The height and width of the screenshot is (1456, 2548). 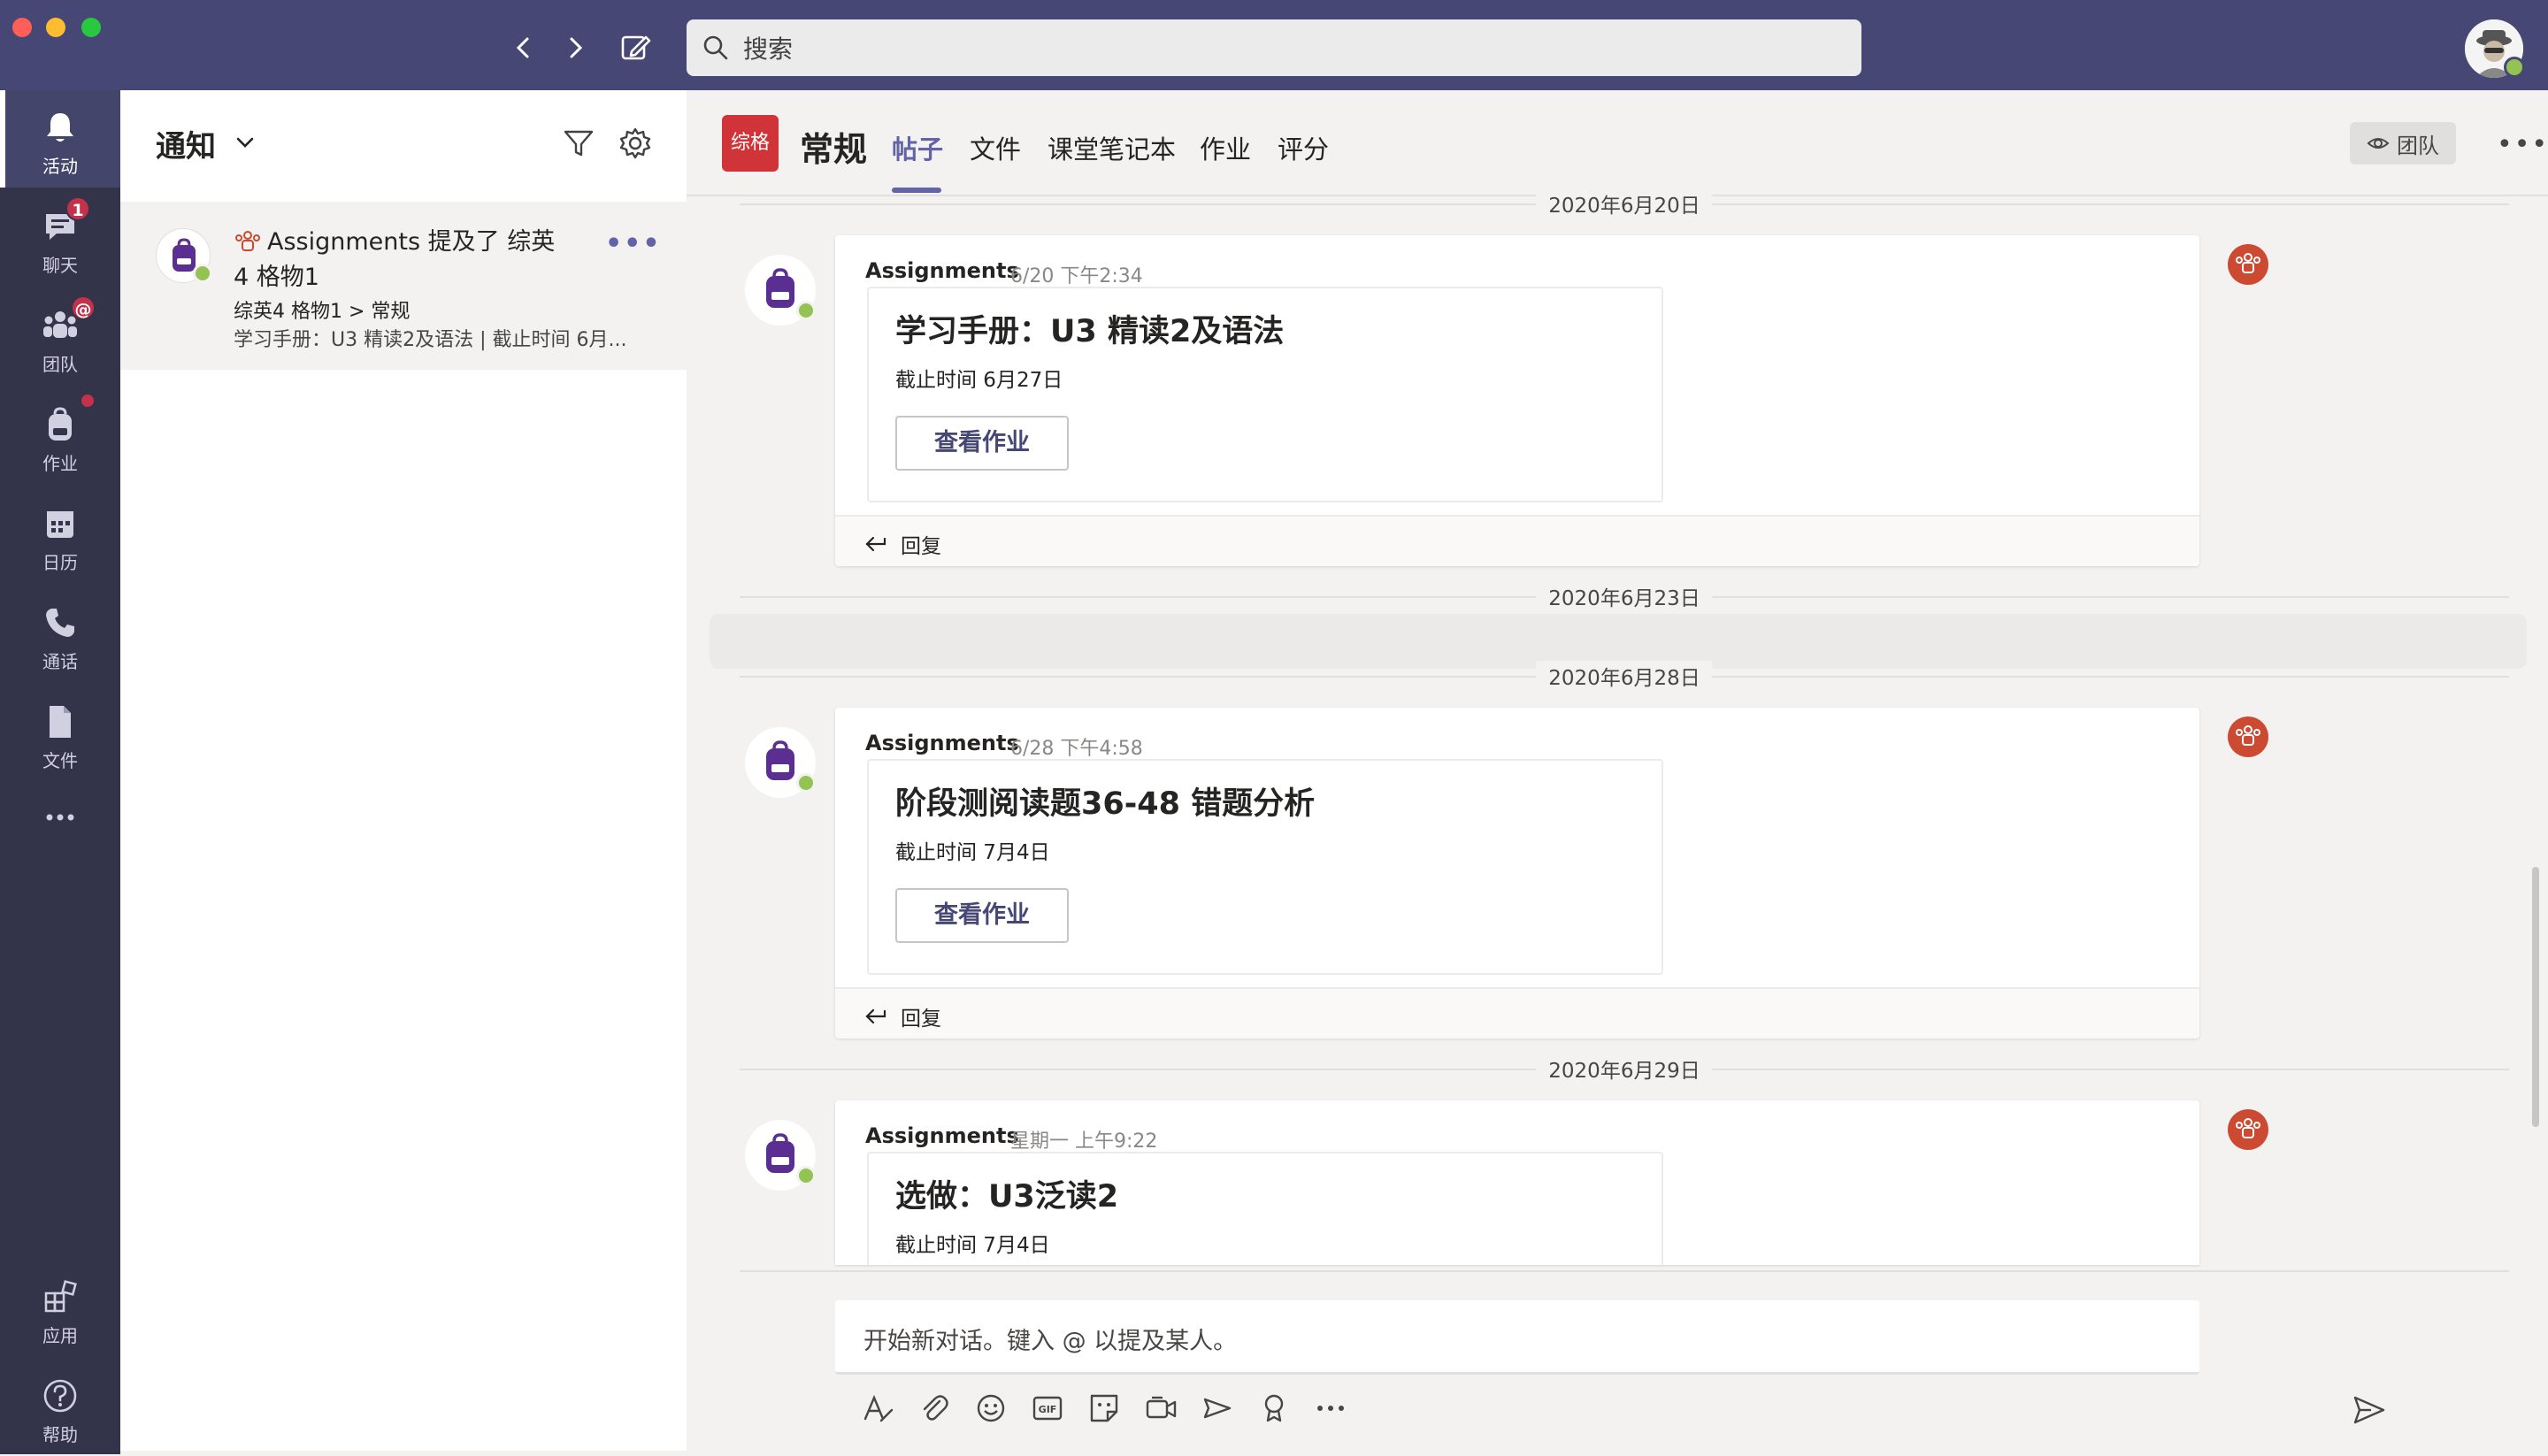 I want to click on date-label: 2020年6月28日, so click(x=1624, y=676).